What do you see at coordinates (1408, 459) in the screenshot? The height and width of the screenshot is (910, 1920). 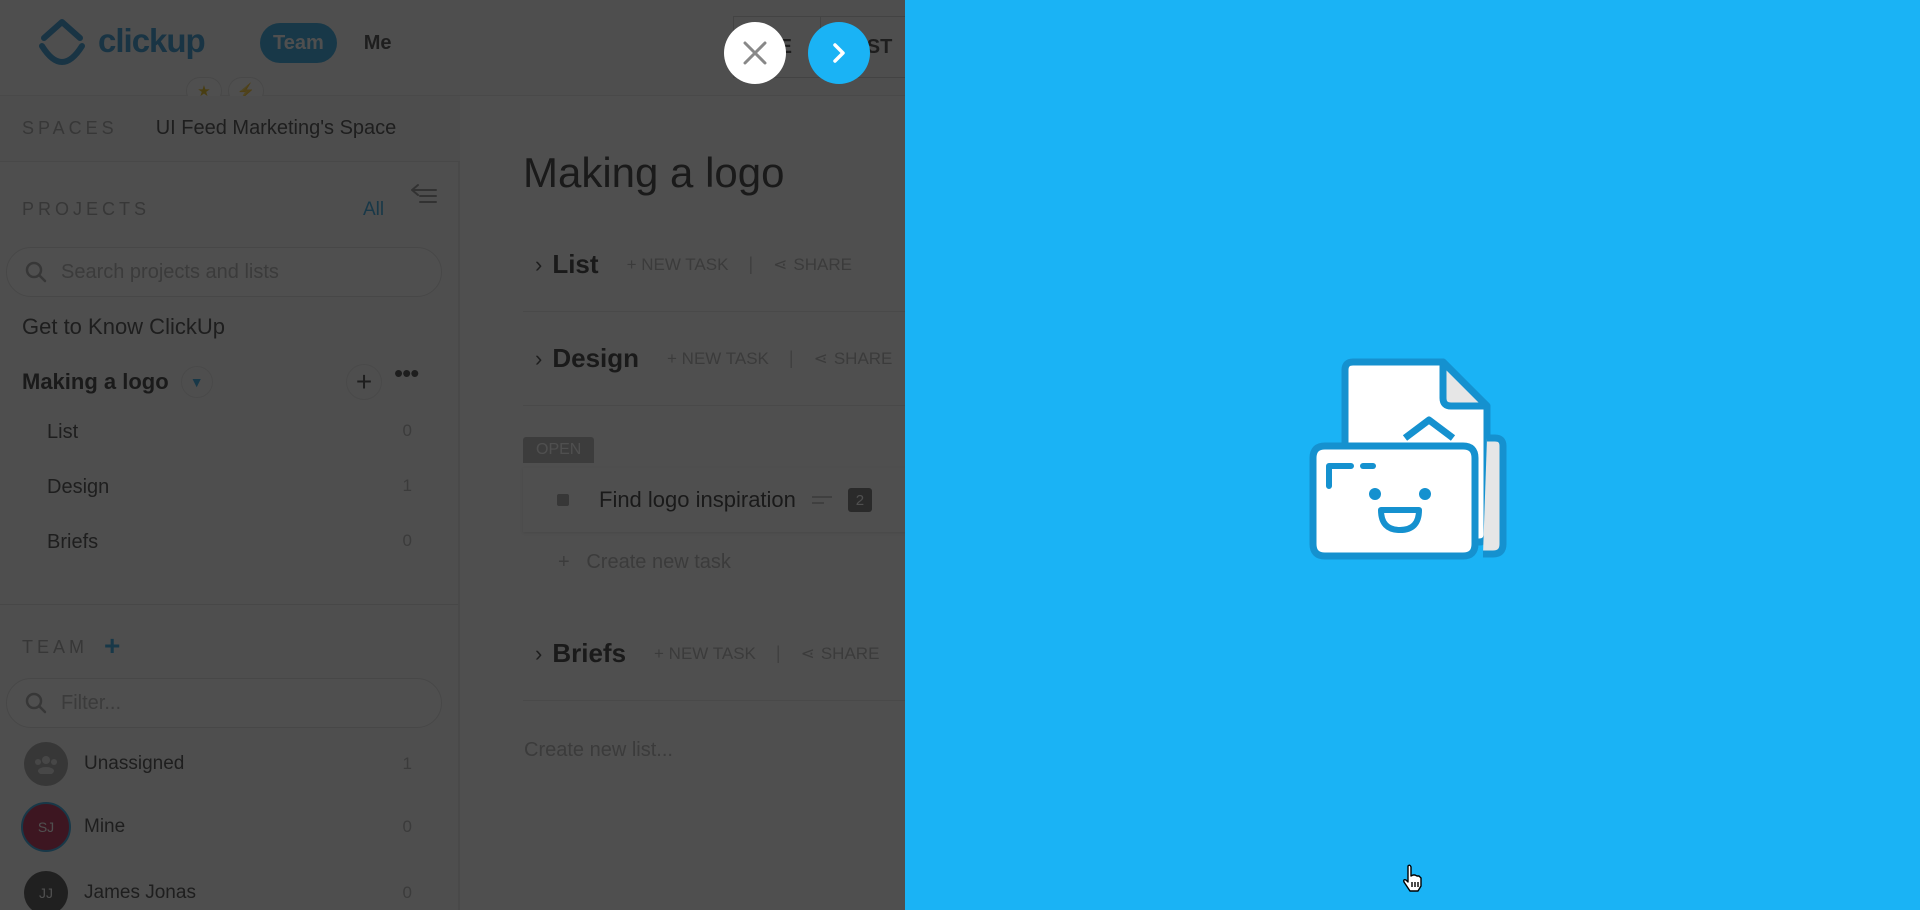 I see `smiling-folder-illustration` at bounding box center [1408, 459].